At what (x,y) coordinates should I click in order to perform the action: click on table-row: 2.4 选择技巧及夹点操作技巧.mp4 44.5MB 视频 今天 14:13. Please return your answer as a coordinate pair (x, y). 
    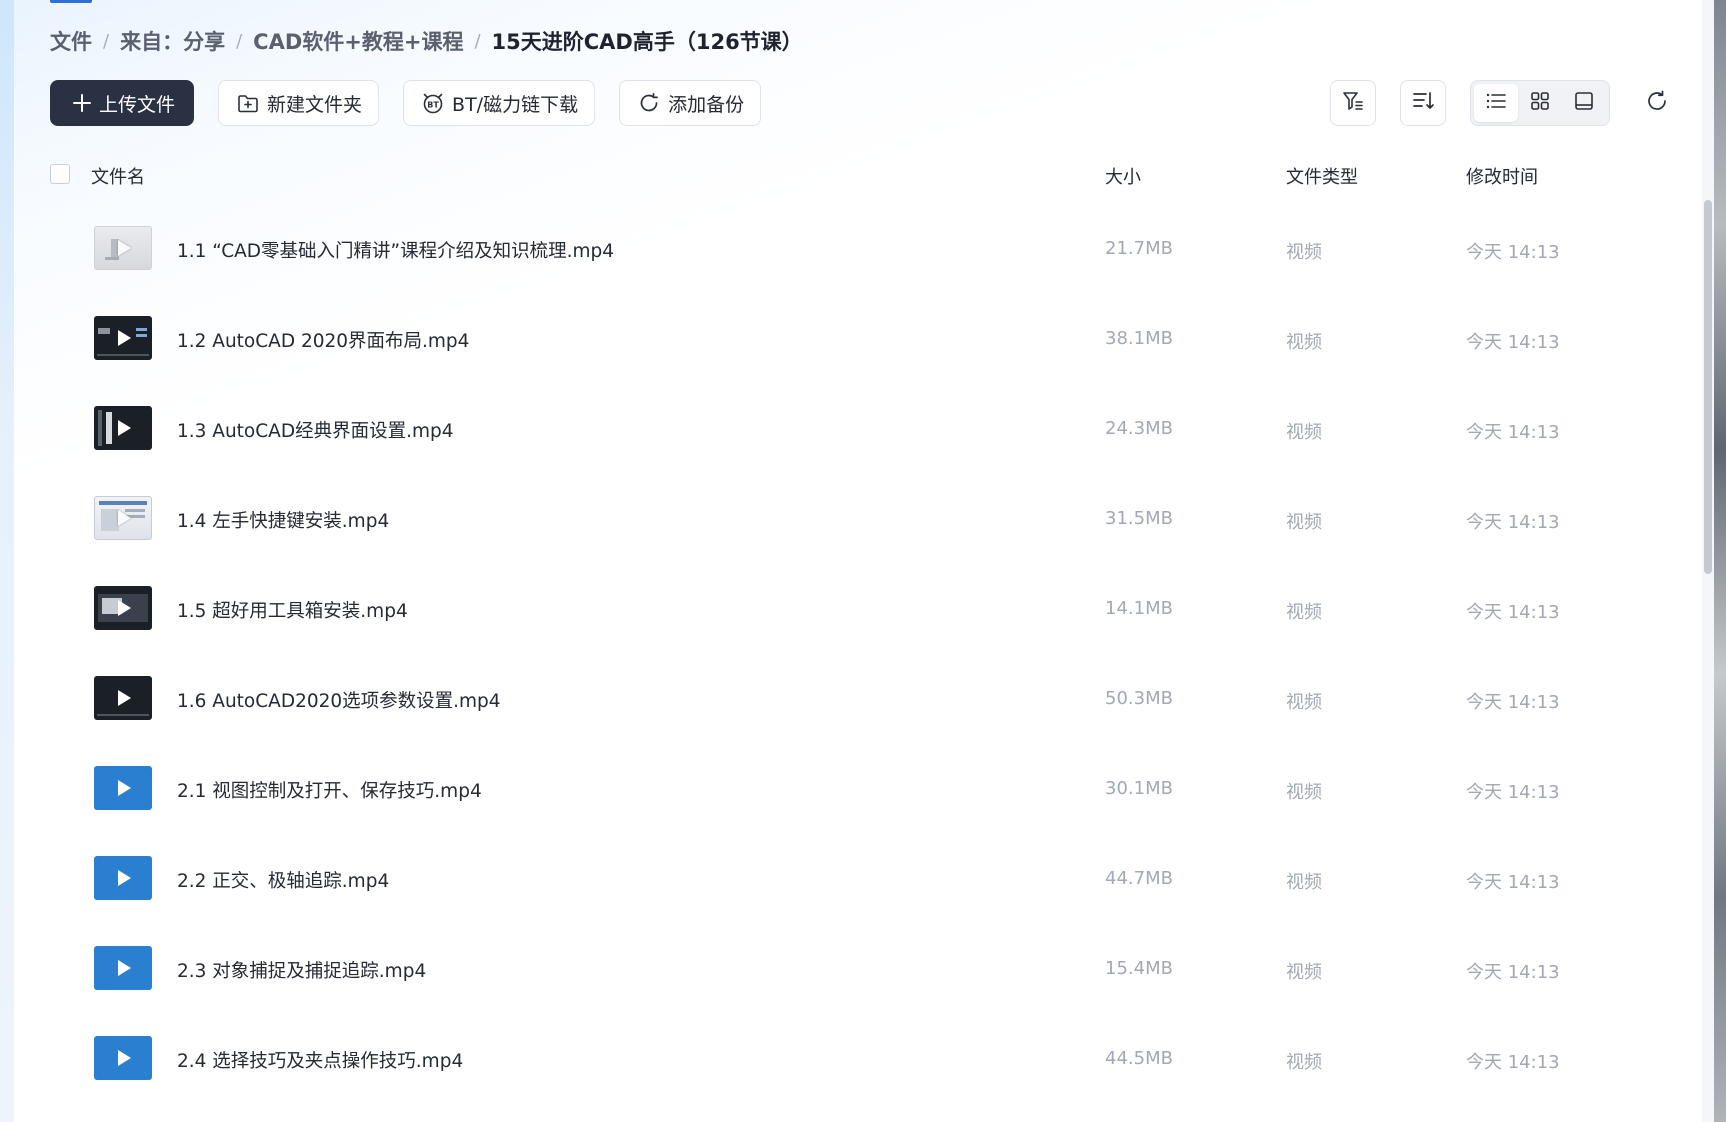
    Looking at the image, I should click on (865, 1059).